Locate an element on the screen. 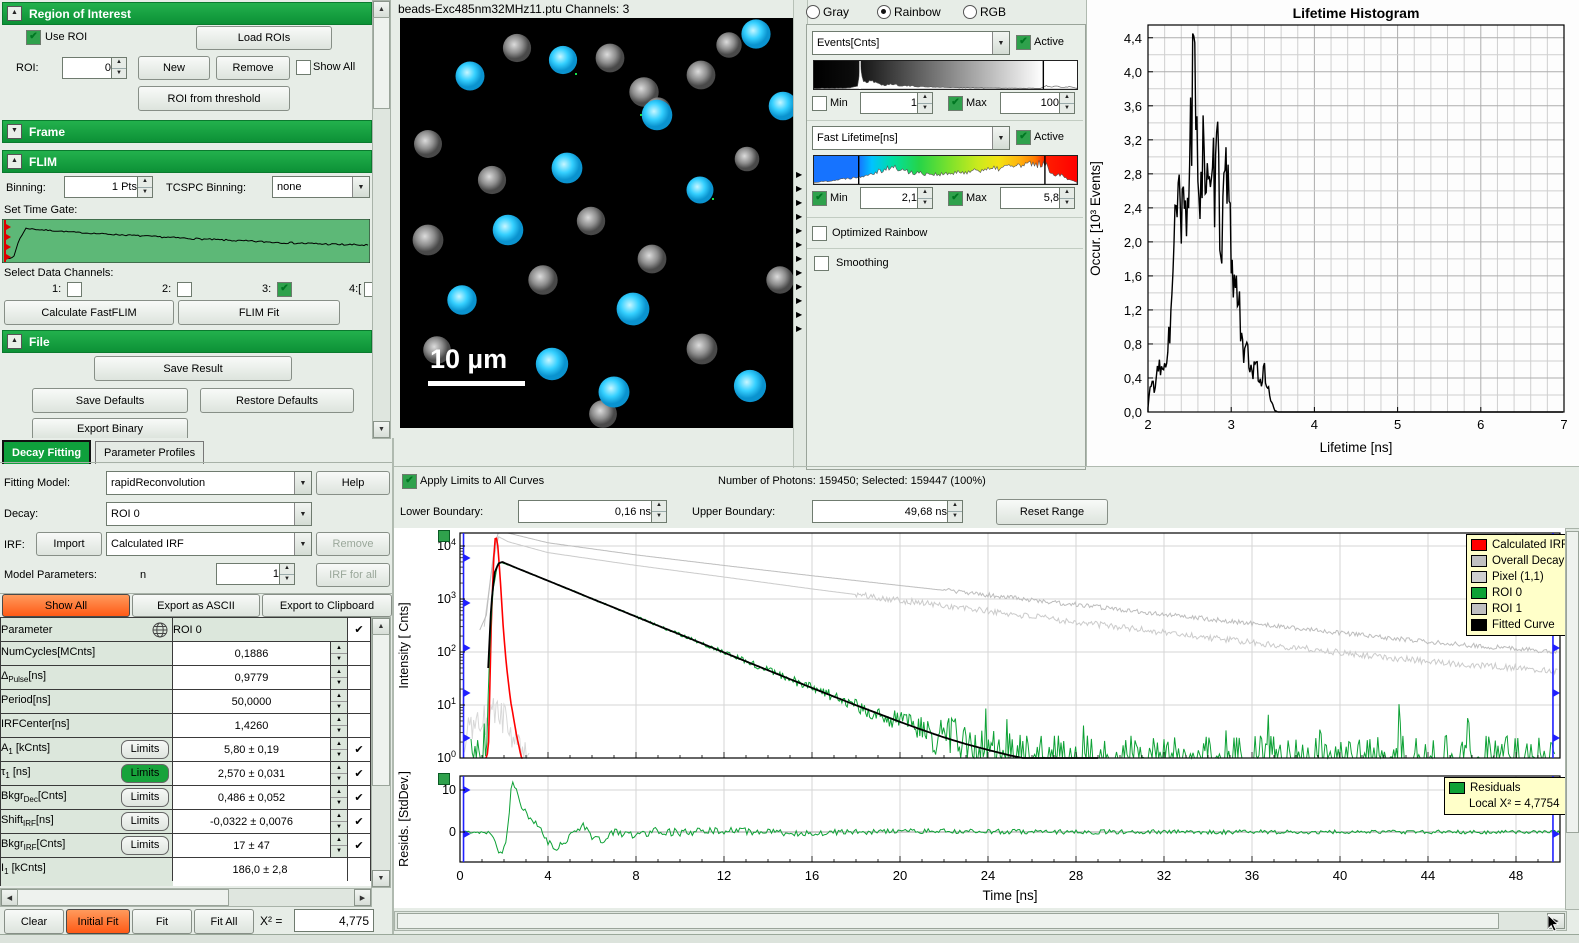 This screenshot has width=1579, height=943. events-parameter-dropdown: Events[Cnts] ▼ is located at coordinates (911, 43).